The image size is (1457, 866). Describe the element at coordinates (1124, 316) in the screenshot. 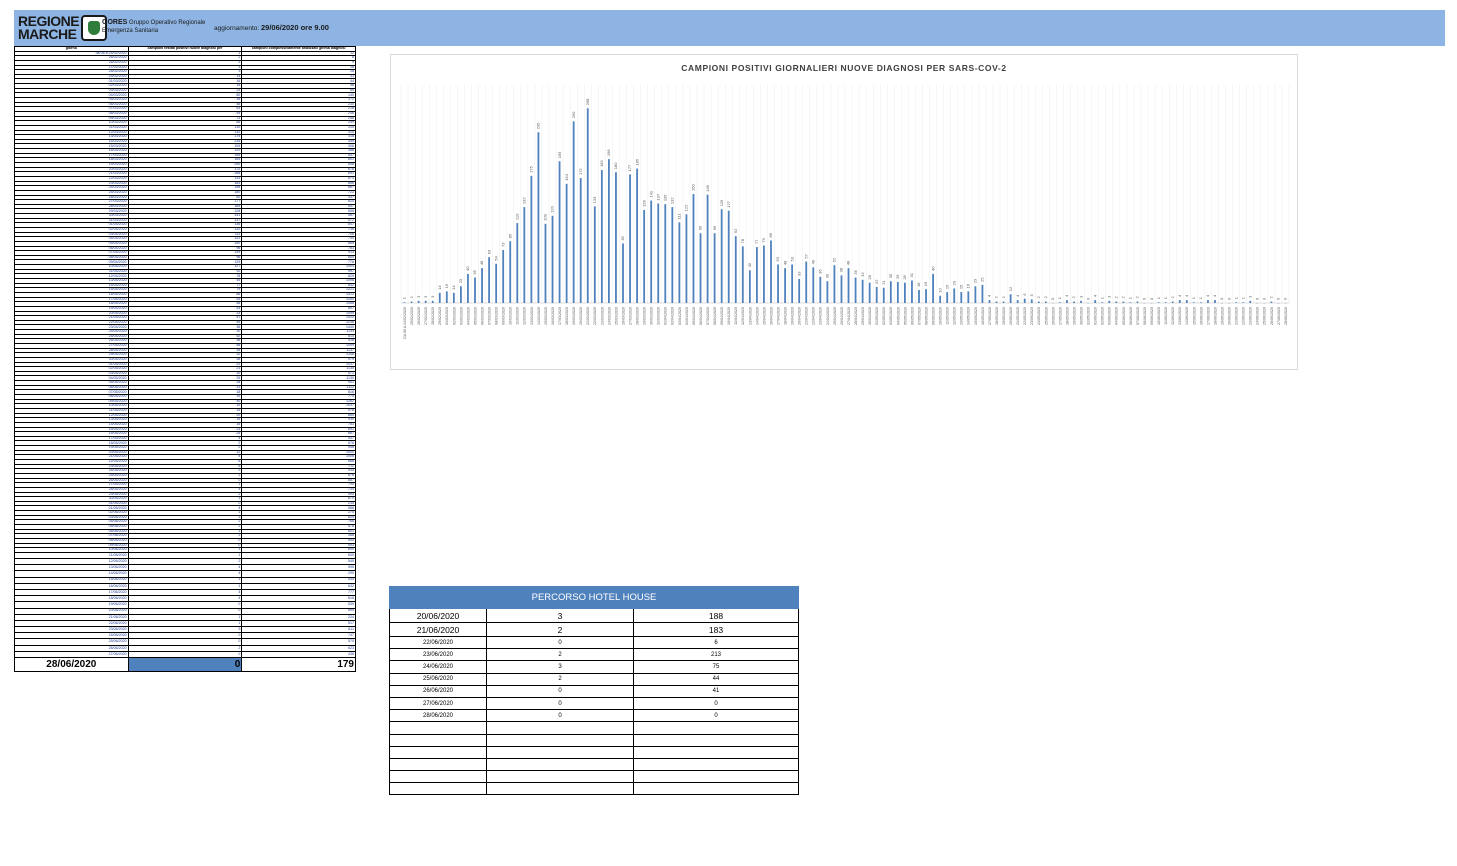

I see `chart-tick-label: 05/06/2020` at that location.